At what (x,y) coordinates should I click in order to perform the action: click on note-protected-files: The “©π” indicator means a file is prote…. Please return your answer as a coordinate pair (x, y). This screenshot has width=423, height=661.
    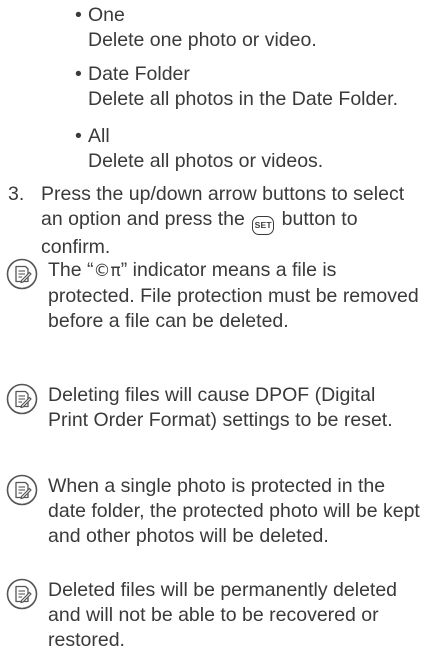
    Looking at the image, I should click on (213, 296).